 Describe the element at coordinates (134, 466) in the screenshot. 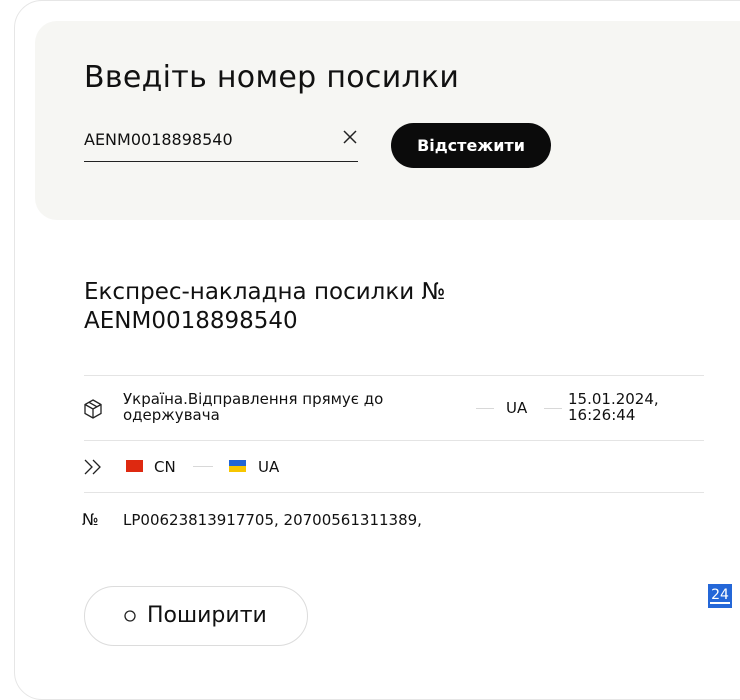

I see `china-flag-icon` at that location.